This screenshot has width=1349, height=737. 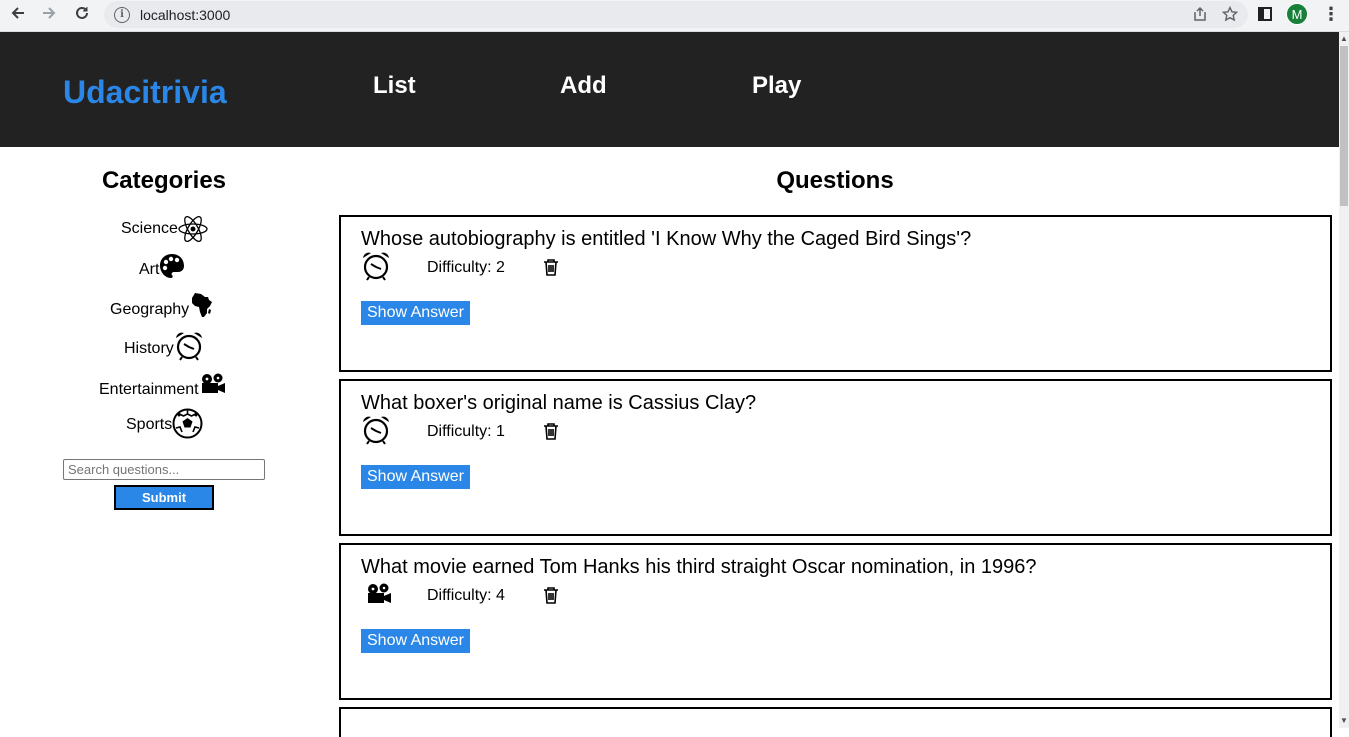 I want to click on browser-toolbar: i localhost:3000 M ⋮, so click(x=674, y=16).